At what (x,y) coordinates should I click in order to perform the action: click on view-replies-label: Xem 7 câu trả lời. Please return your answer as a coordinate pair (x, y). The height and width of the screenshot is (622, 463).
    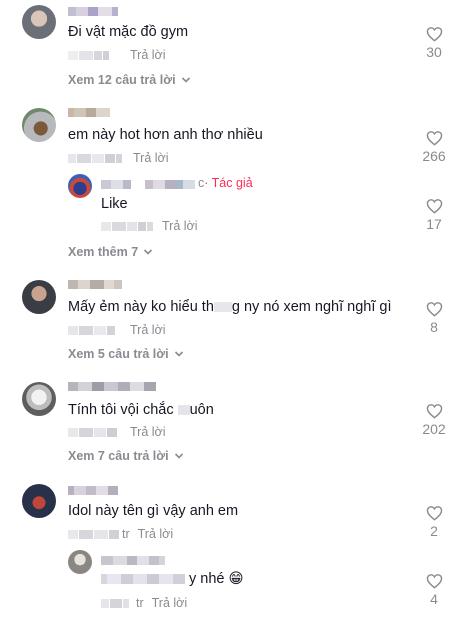
    Looking at the image, I should click on (118, 456).